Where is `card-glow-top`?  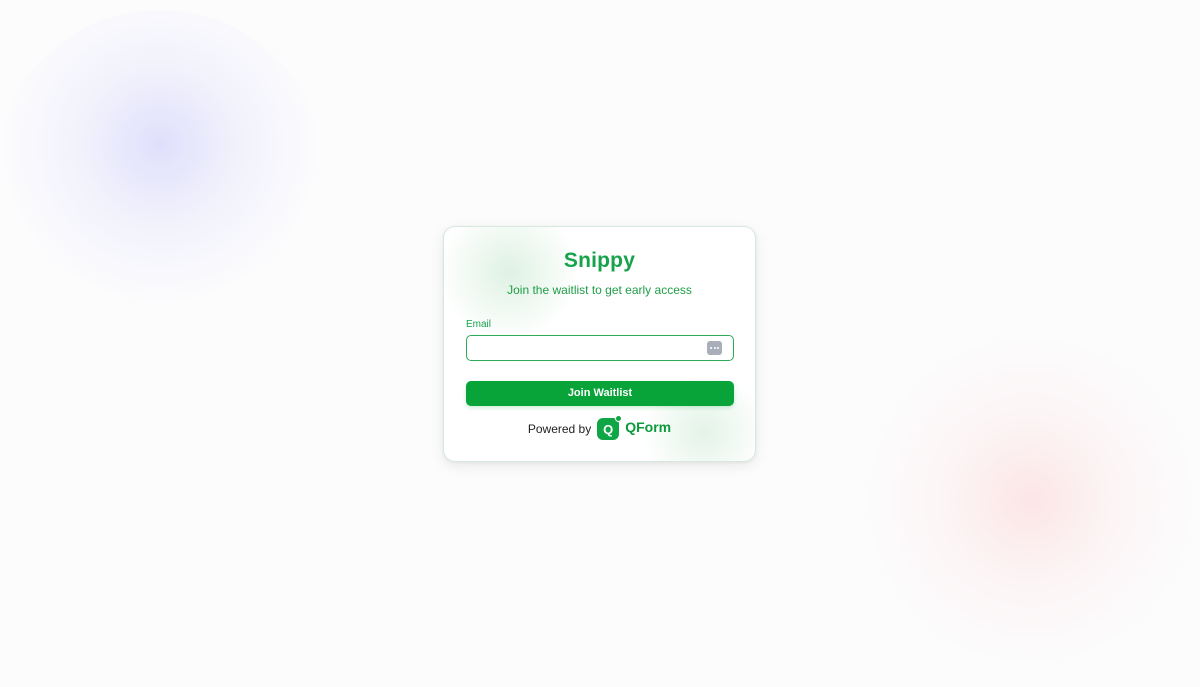
card-glow-top is located at coordinates (514, 282).